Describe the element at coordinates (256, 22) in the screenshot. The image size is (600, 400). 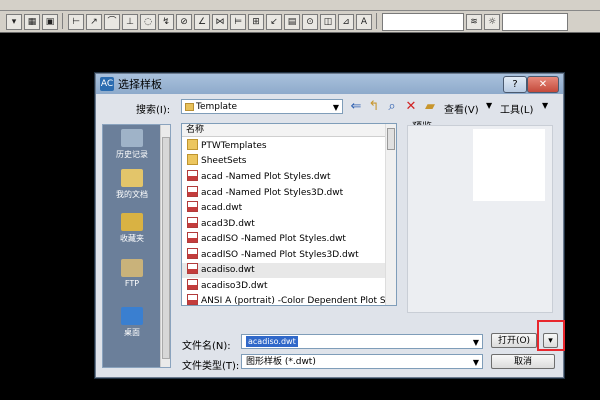
I see `continue-dim-icon: ⊞` at that location.